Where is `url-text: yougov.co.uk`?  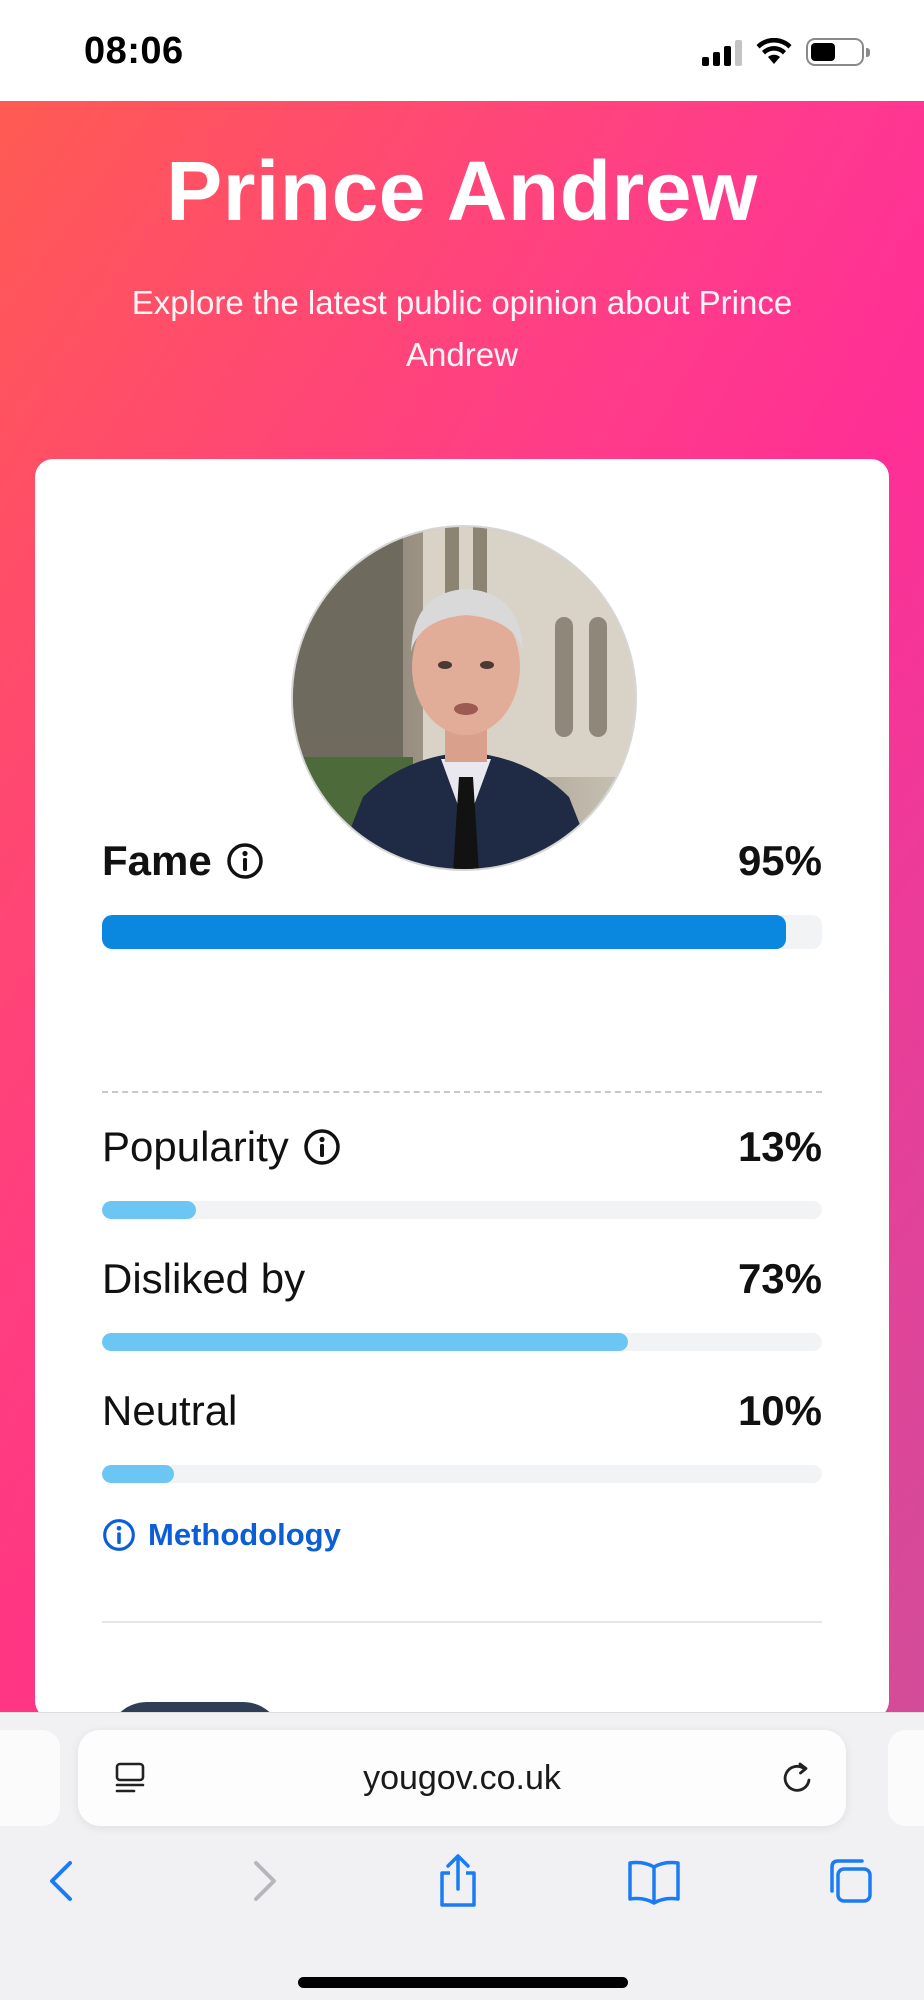 url-text: yougov.co.uk is located at coordinates (462, 1777).